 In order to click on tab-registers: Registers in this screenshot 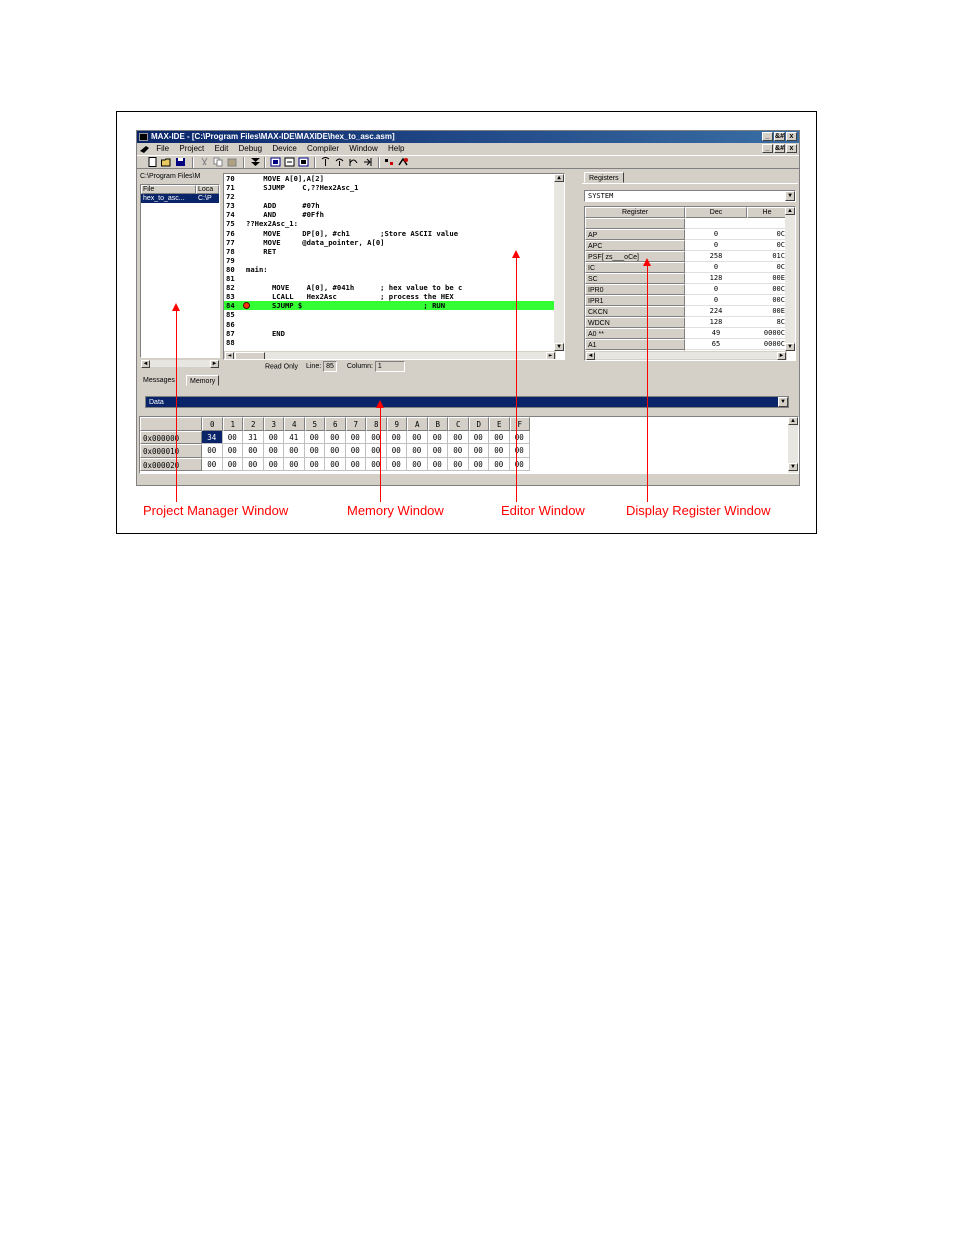, I will do `click(604, 177)`.